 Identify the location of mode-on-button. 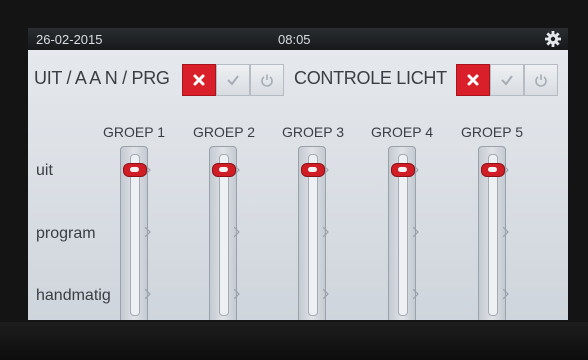
(233, 80).